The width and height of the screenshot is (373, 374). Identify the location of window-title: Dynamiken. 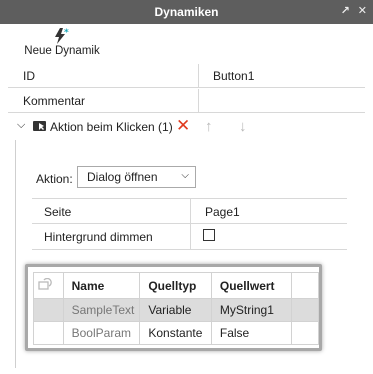
(186, 12).